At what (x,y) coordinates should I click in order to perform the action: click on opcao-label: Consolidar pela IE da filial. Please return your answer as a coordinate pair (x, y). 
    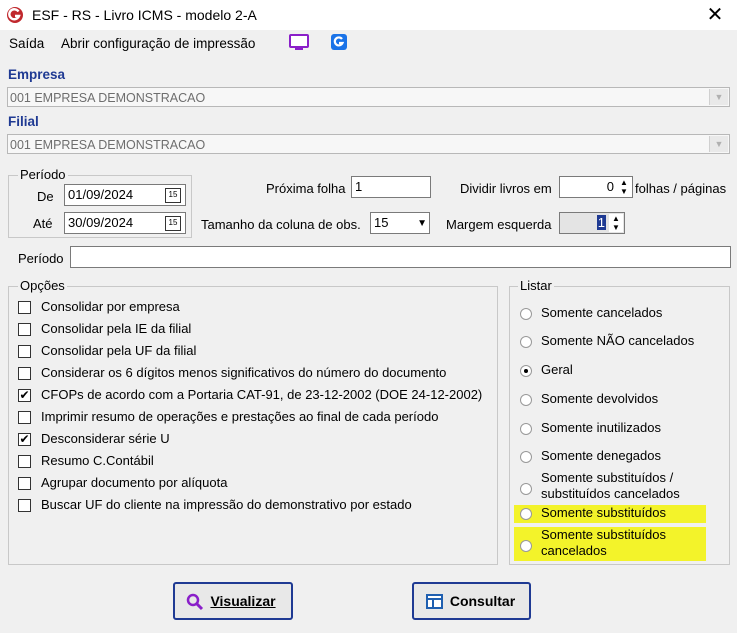
    Looking at the image, I should click on (116, 328).